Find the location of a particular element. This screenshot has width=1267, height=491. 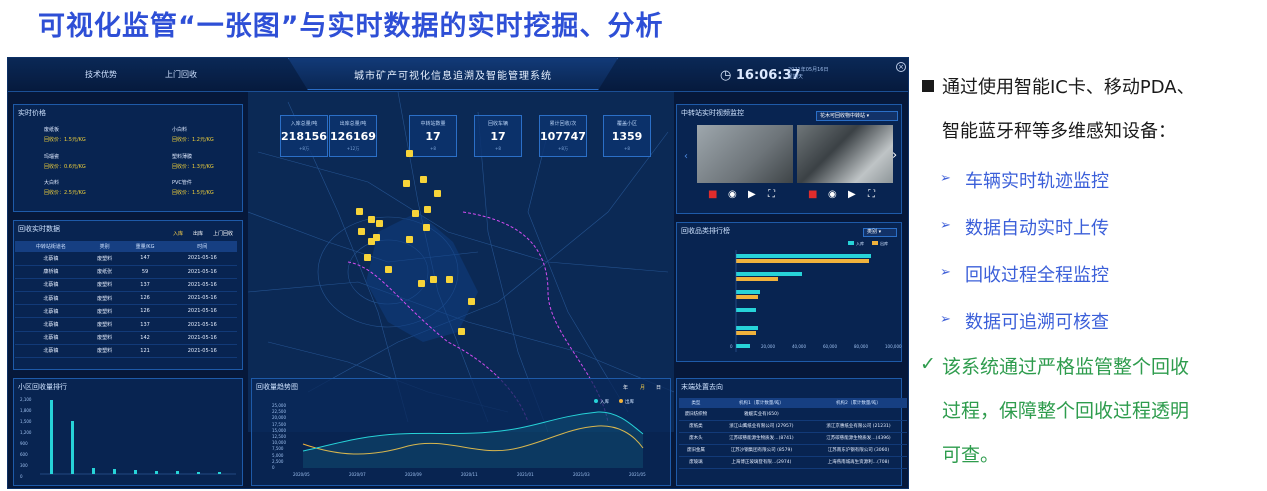

price-item-name: 大白料 is located at coordinates (52, 183).